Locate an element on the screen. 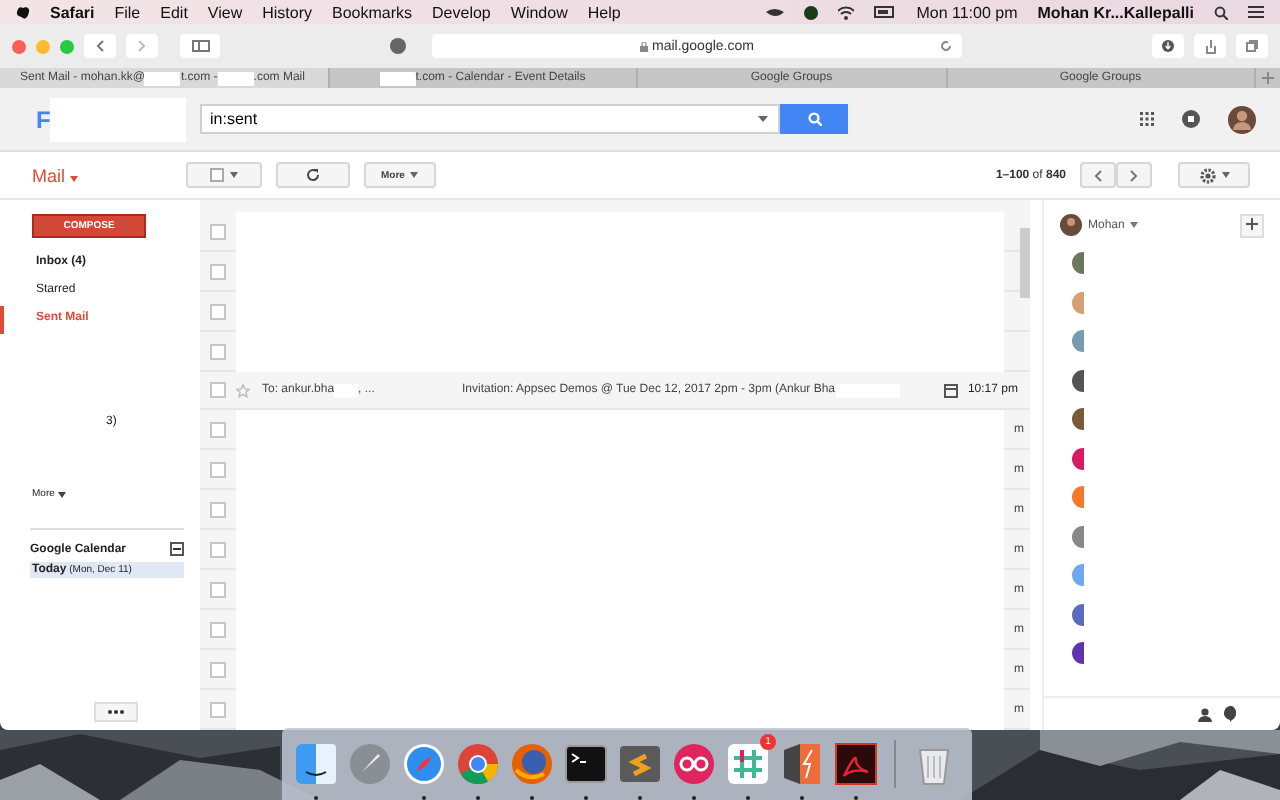  menu-item: Edit is located at coordinates (174, 12).